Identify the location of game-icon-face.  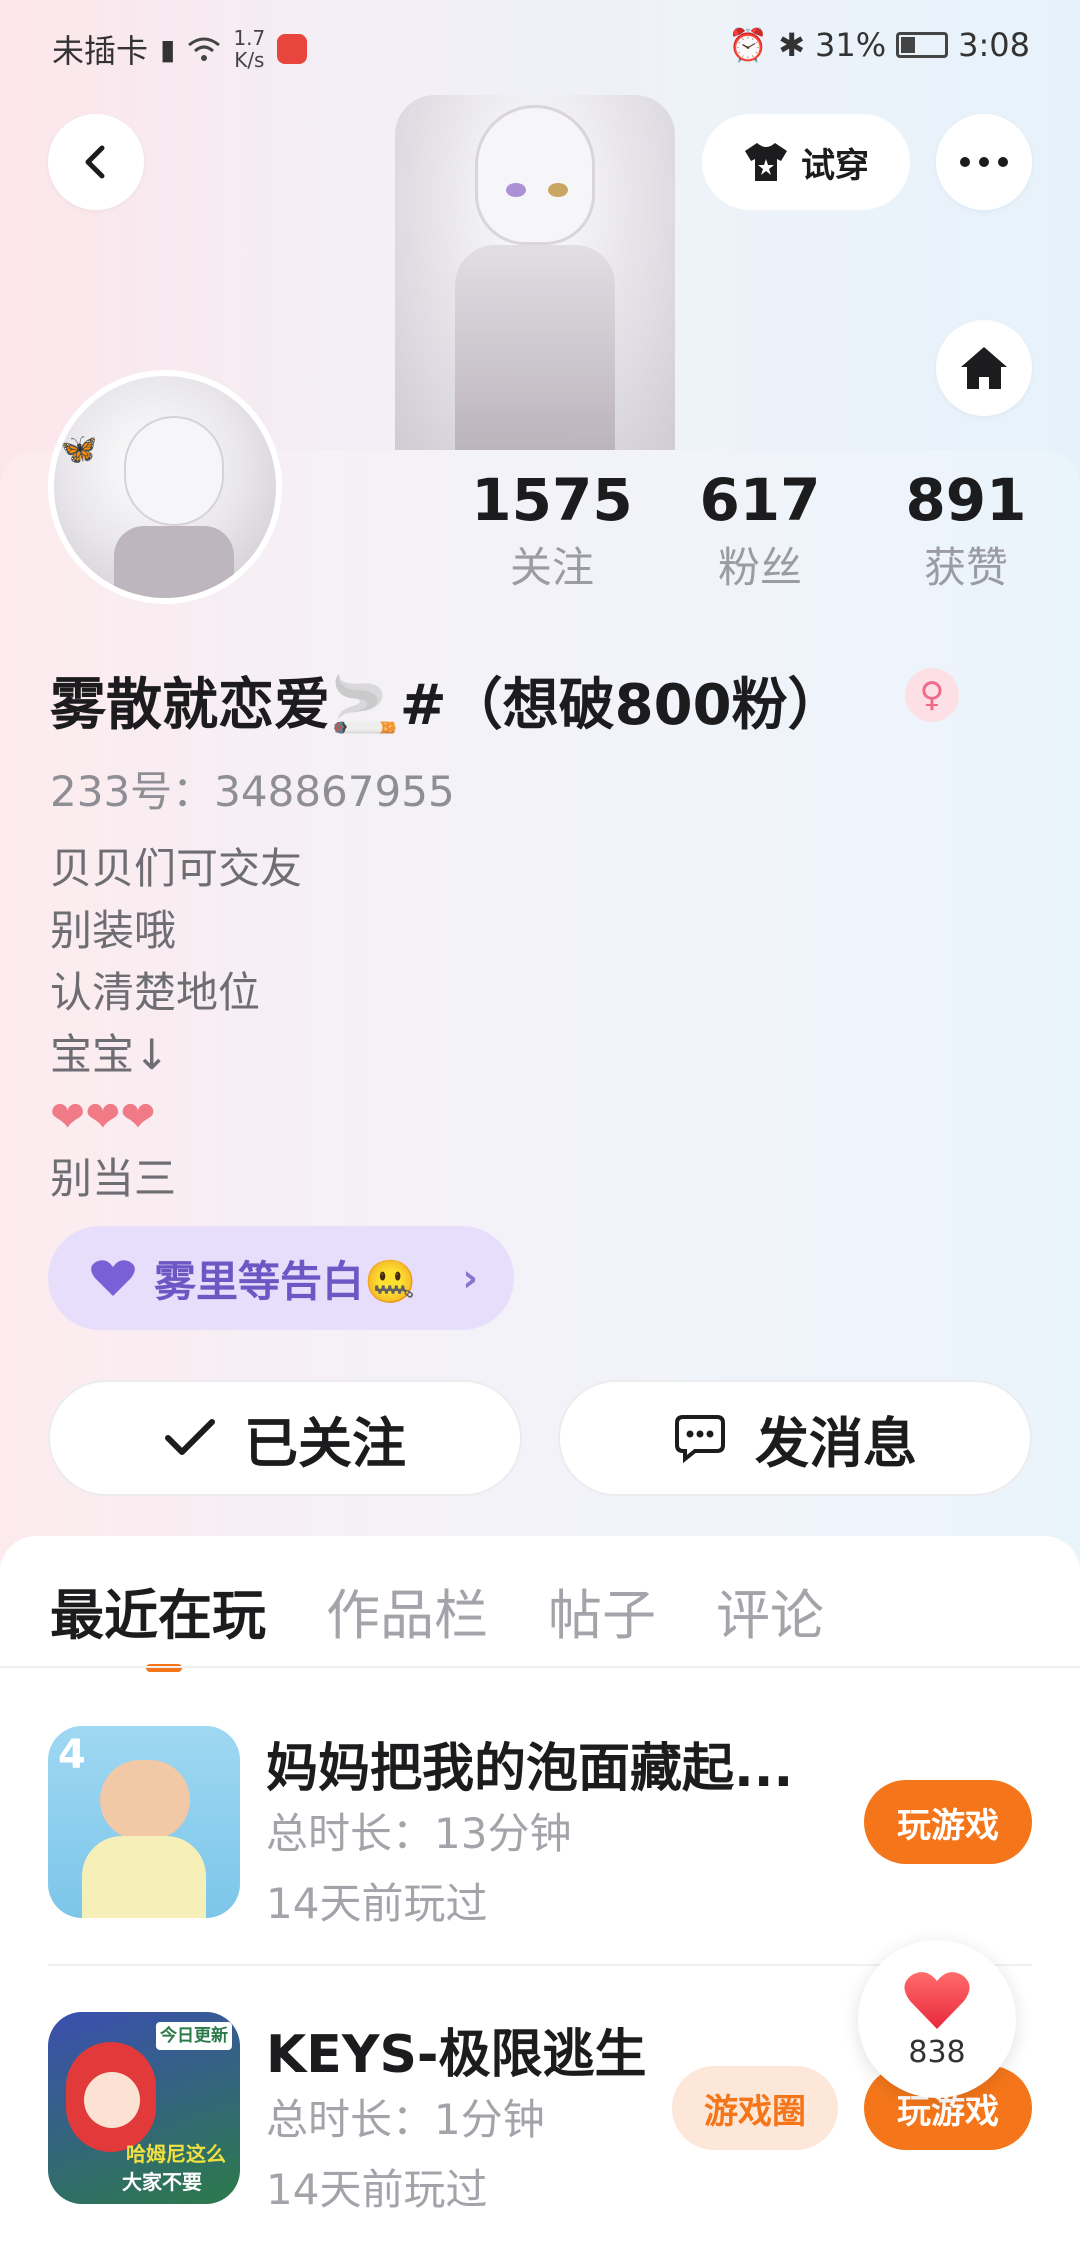
(112, 2100).